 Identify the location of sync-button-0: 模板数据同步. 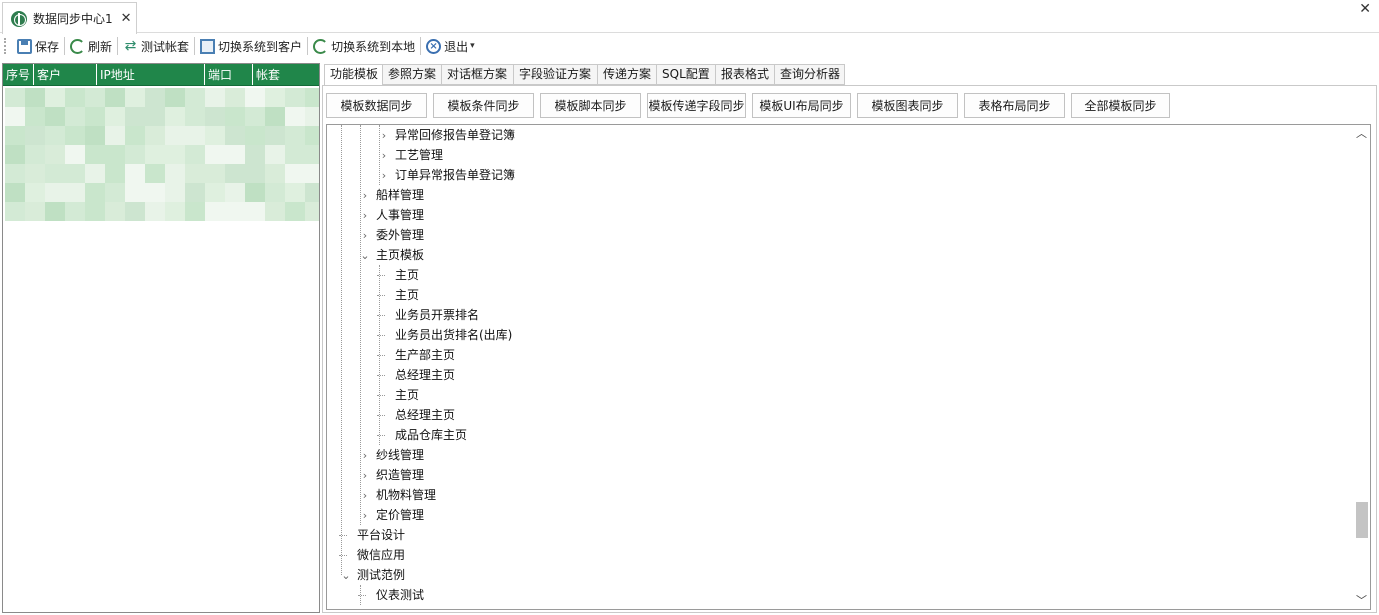
(376, 105).